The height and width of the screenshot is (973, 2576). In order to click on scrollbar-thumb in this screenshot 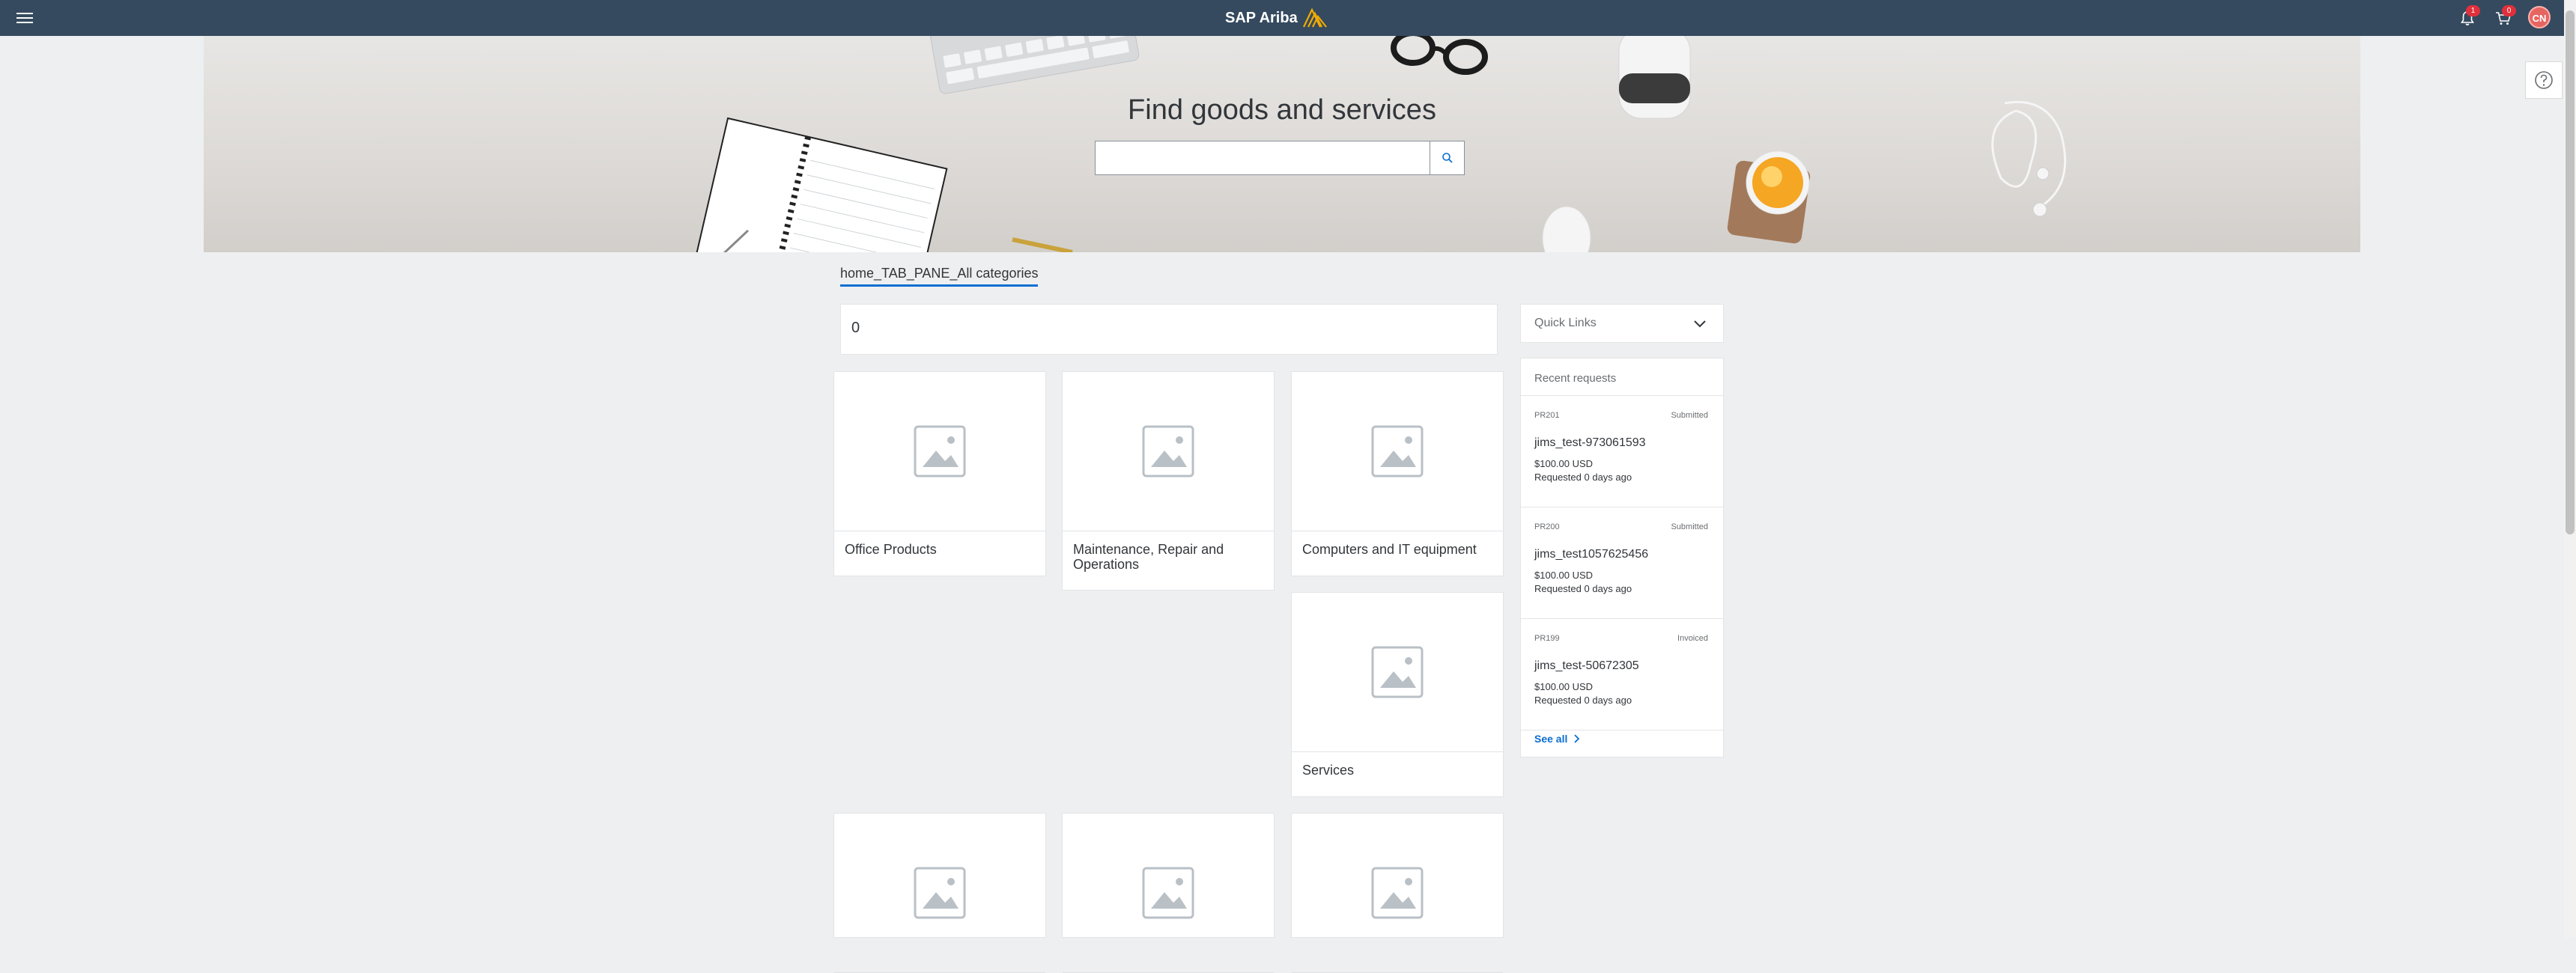, I will do `click(2570, 272)`.